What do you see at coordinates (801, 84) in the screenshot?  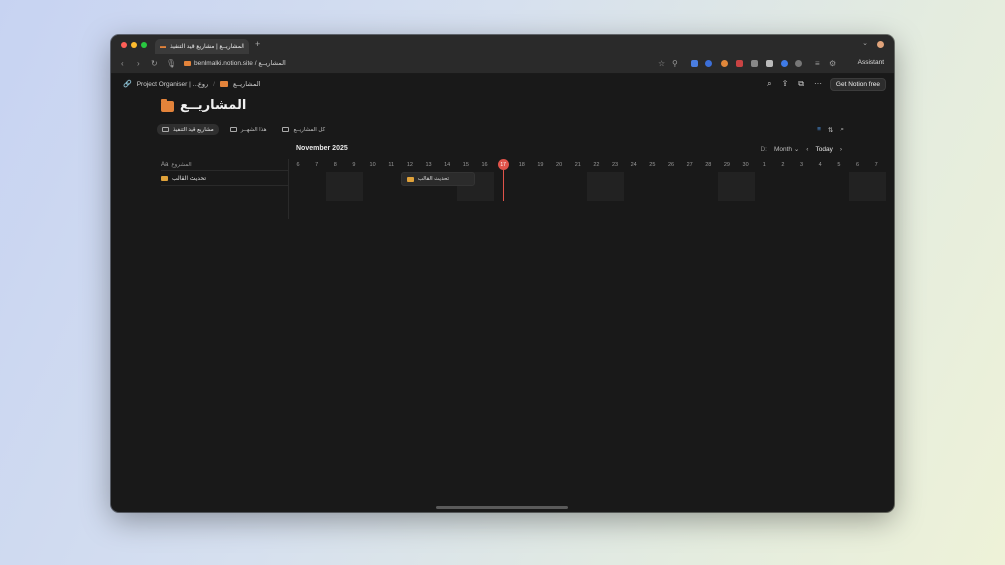 I see `duplicate-icon: ⧉` at bounding box center [801, 84].